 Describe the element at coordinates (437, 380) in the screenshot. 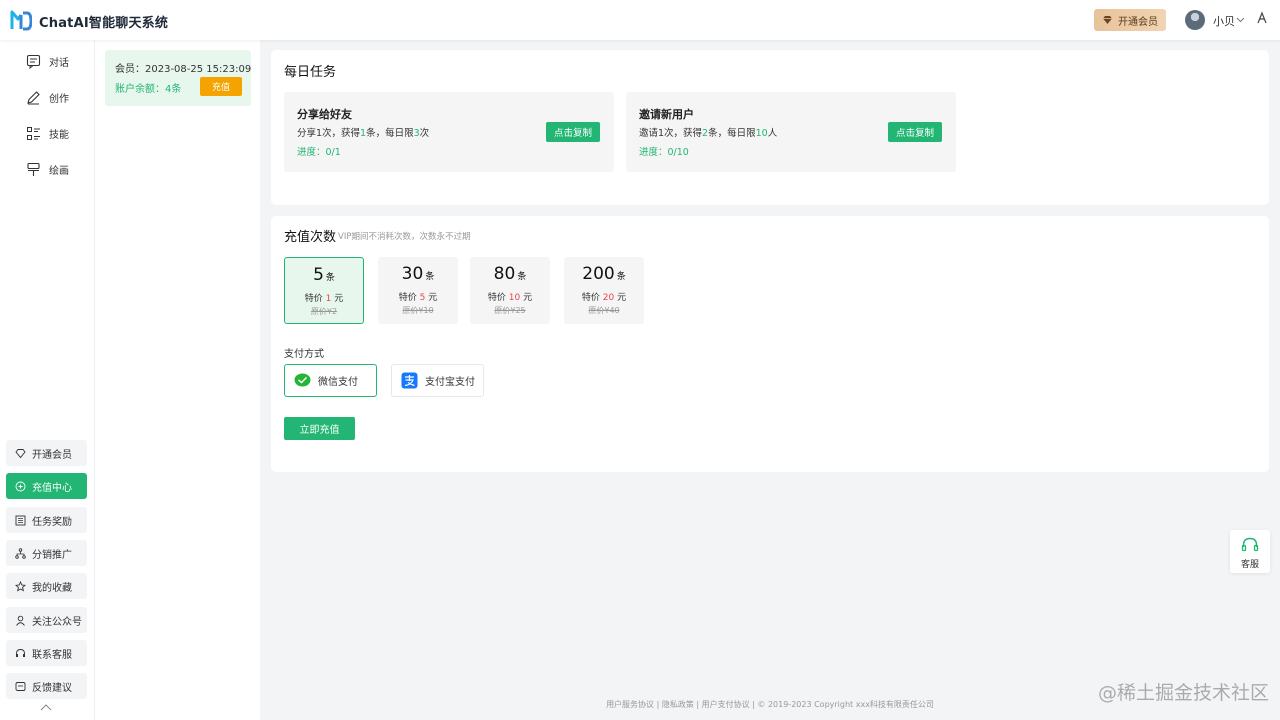

I see `alipay-option: 支付宝支付` at that location.